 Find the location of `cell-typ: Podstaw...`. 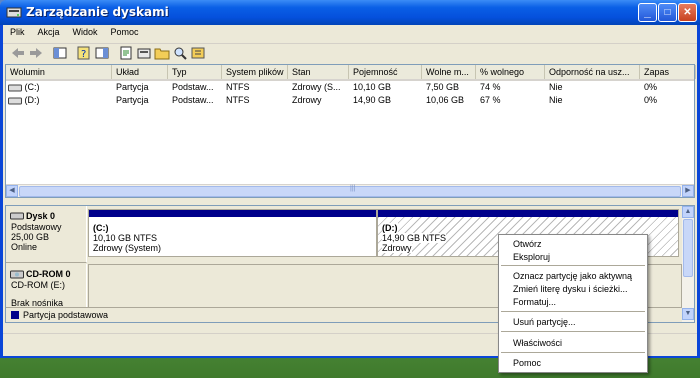

cell-typ: Podstaw... is located at coordinates (193, 87).